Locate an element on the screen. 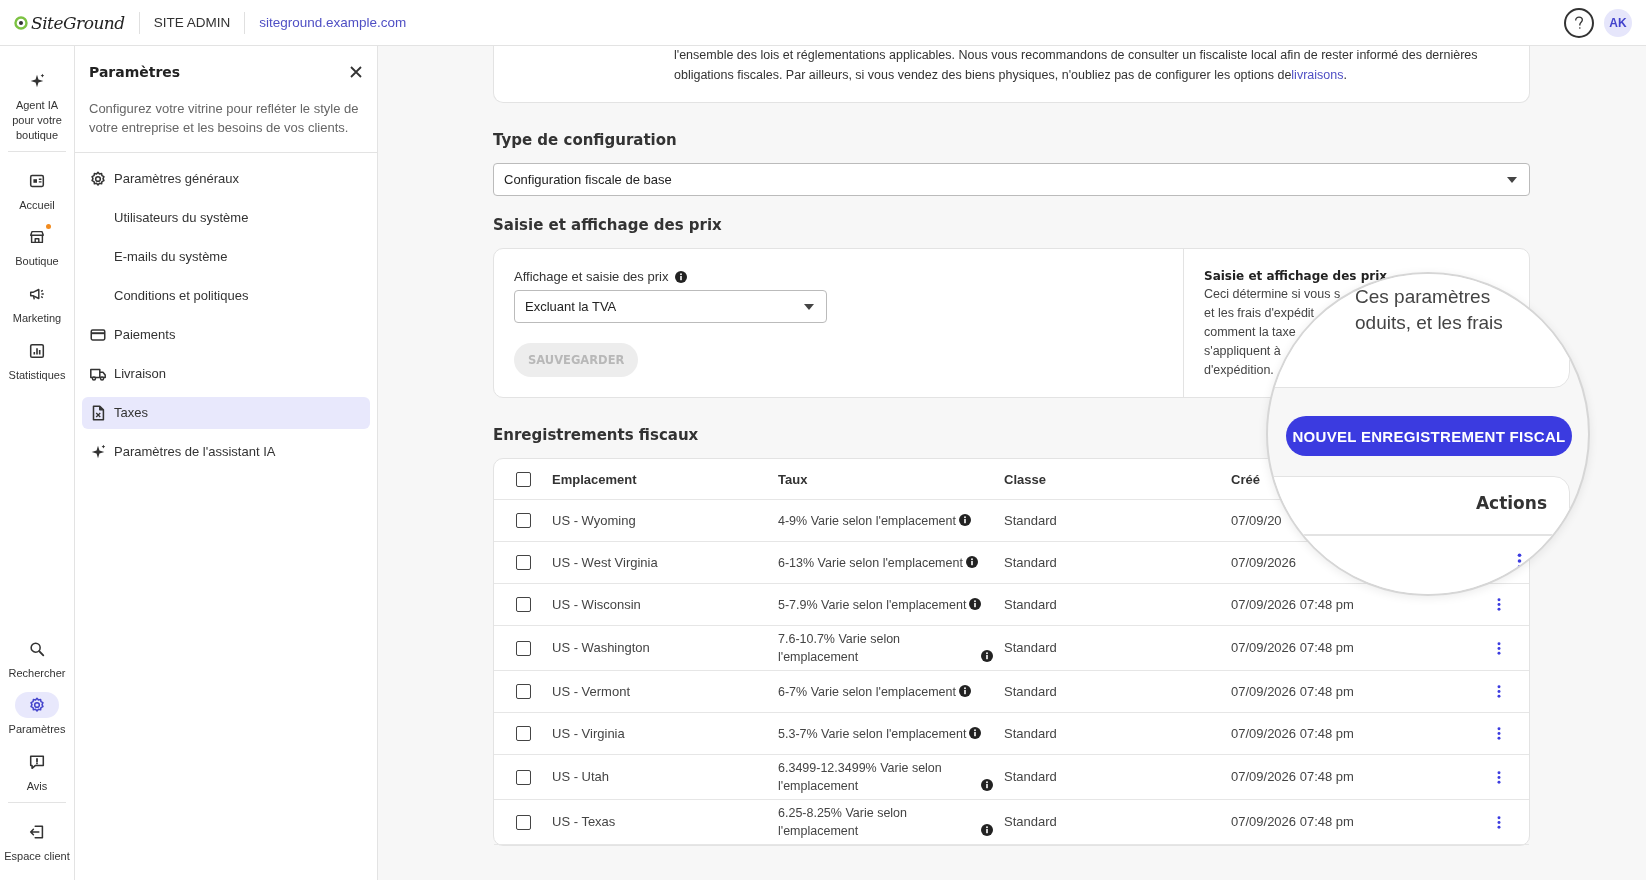 The width and height of the screenshot is (1646, 880). rail-item: Accueil is located at coordinates (37, 190).